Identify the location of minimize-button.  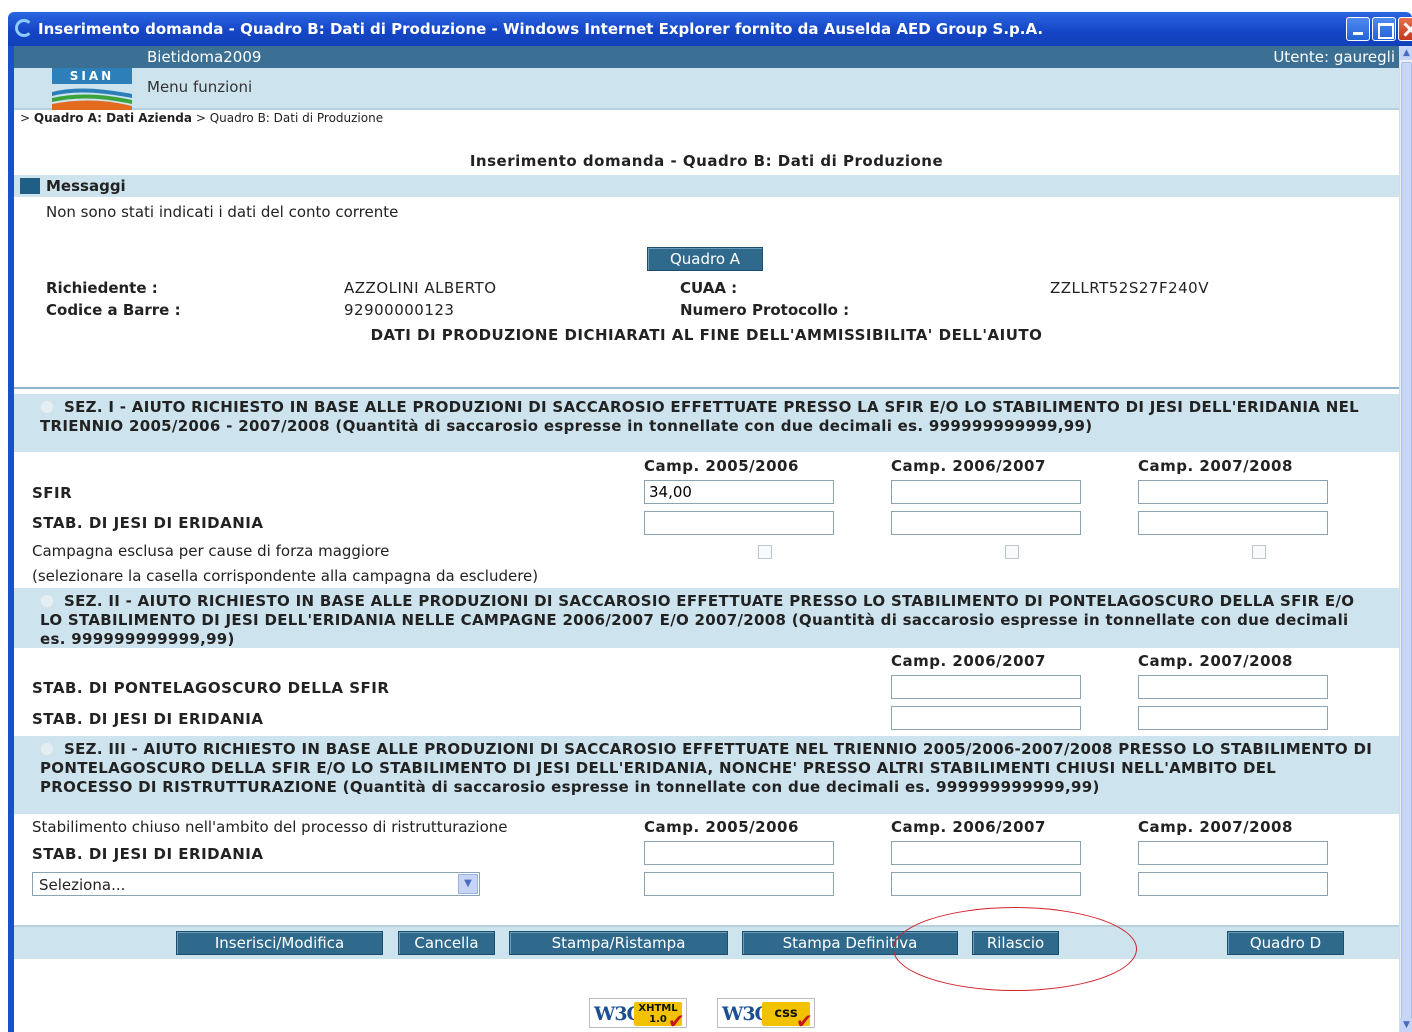
(1358, 29).